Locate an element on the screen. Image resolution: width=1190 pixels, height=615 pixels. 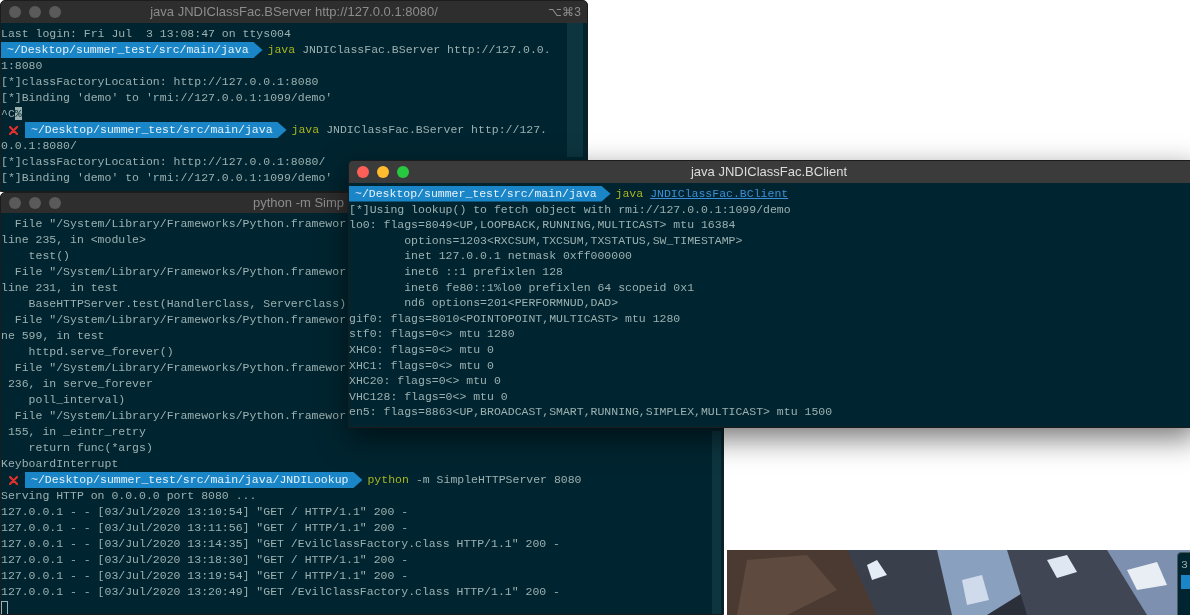
terminal-line: [*]classFactoryLocation: http://127.0.0.1:8080 is located at coordinates (160, 82).